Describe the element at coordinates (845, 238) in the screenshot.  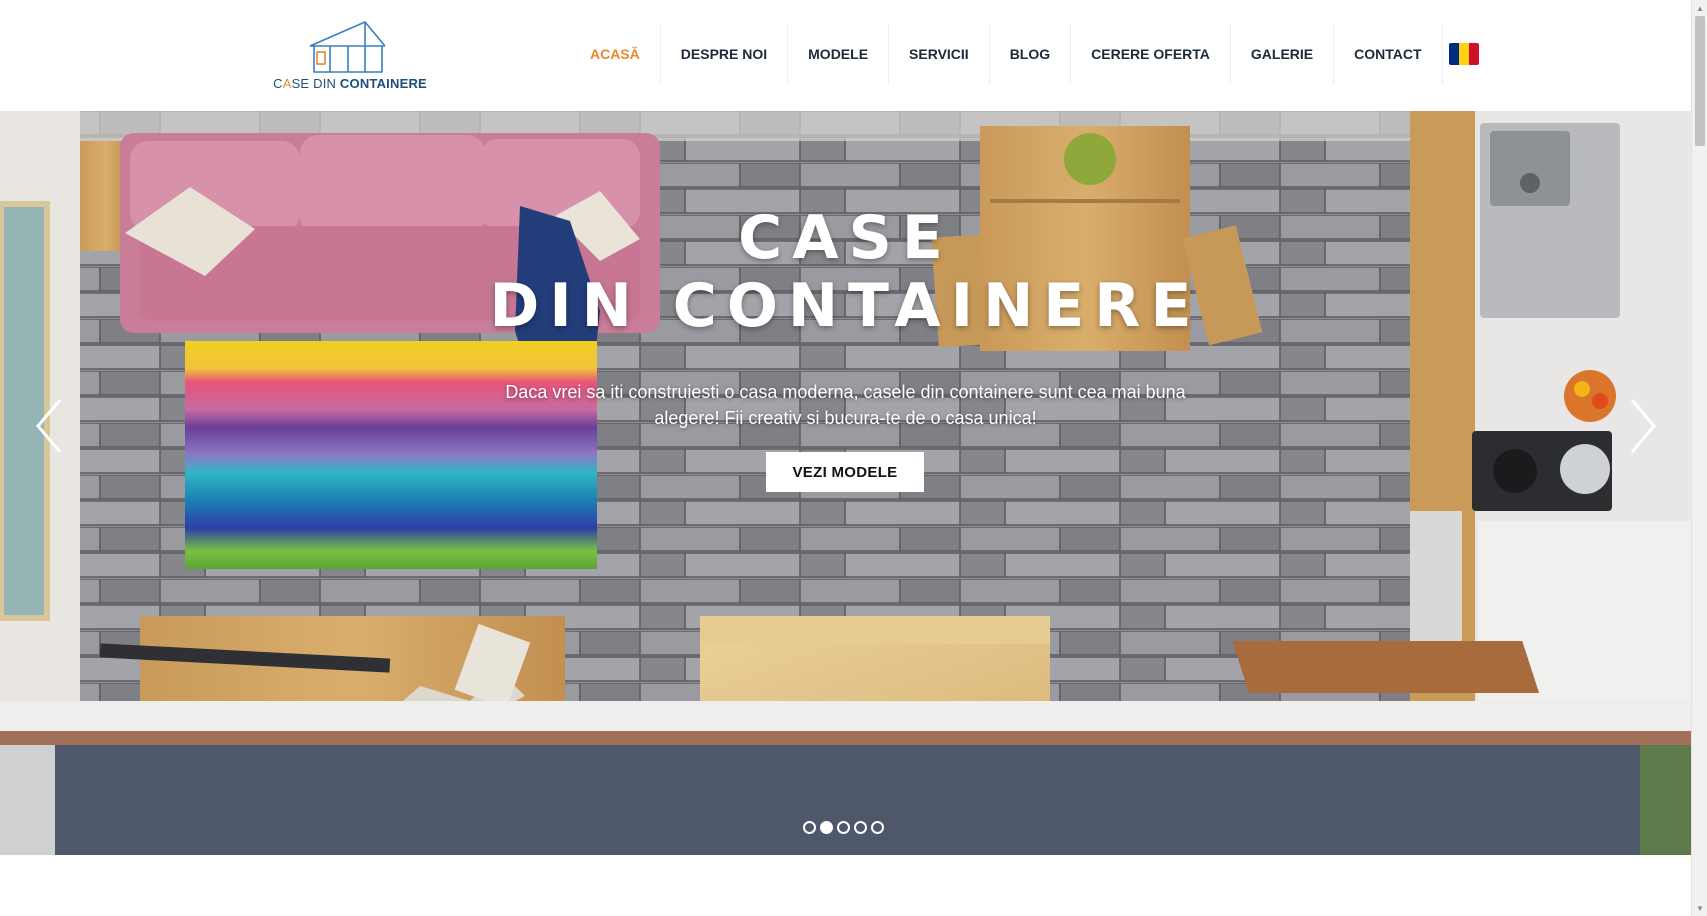
I see `hero-title-line1: CASE` at that location.